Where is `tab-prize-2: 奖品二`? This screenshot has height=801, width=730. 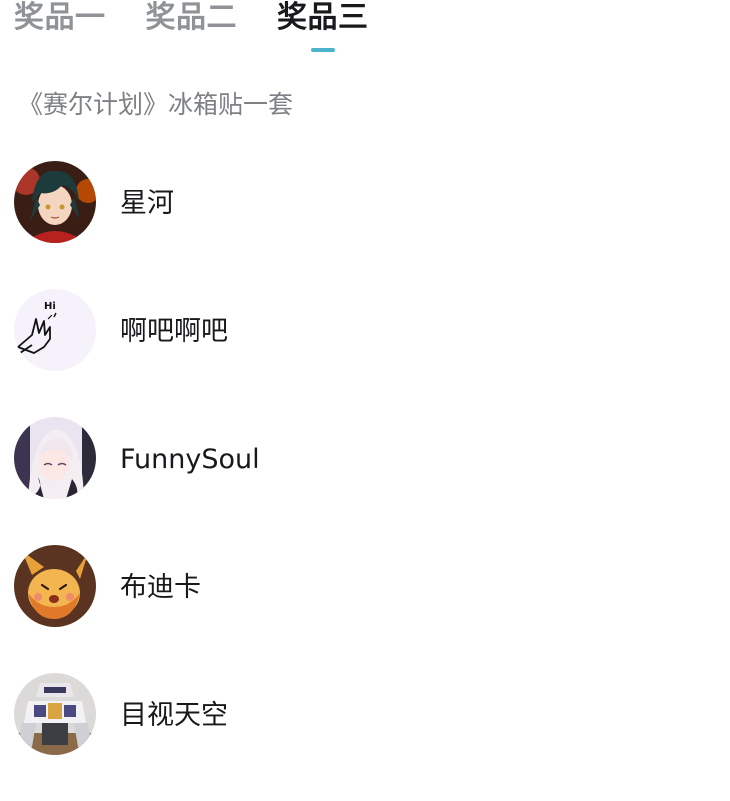 tab-prize-2: 奖品二 is located at coordinates (192, 27).